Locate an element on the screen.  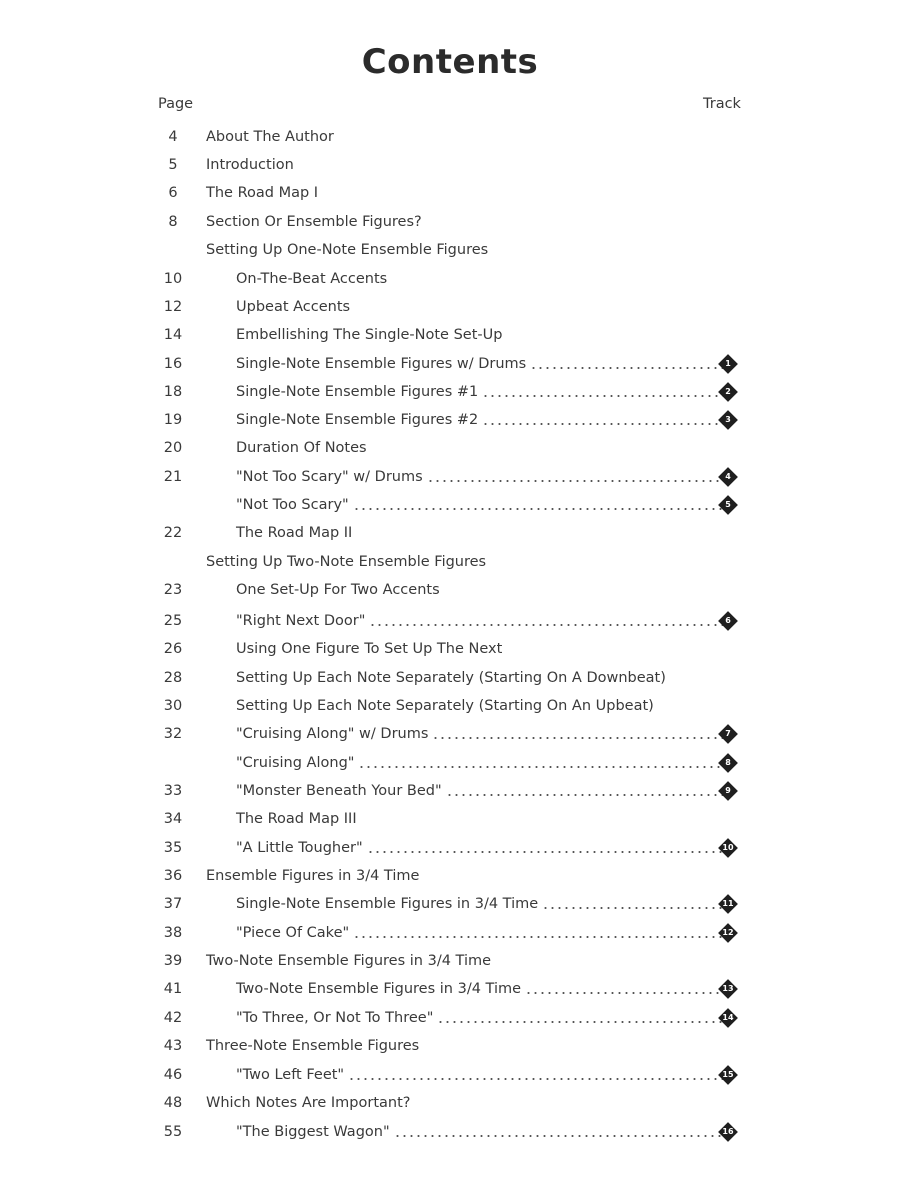
toc-title: "A Little Tougher" is located at coordinates (299, 848).